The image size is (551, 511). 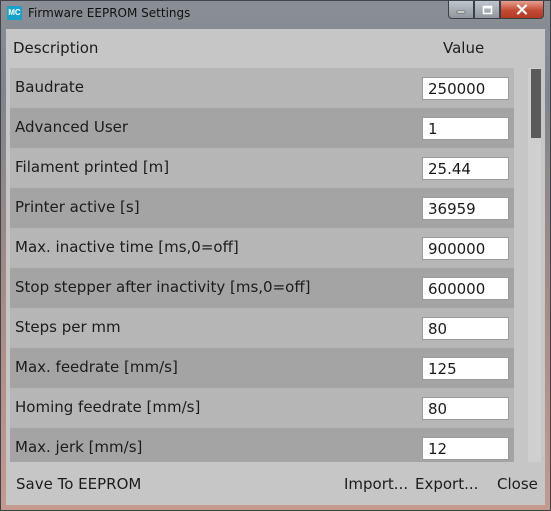 I want to click on table-row: Filament printed [m], so click(x=262, y=168).